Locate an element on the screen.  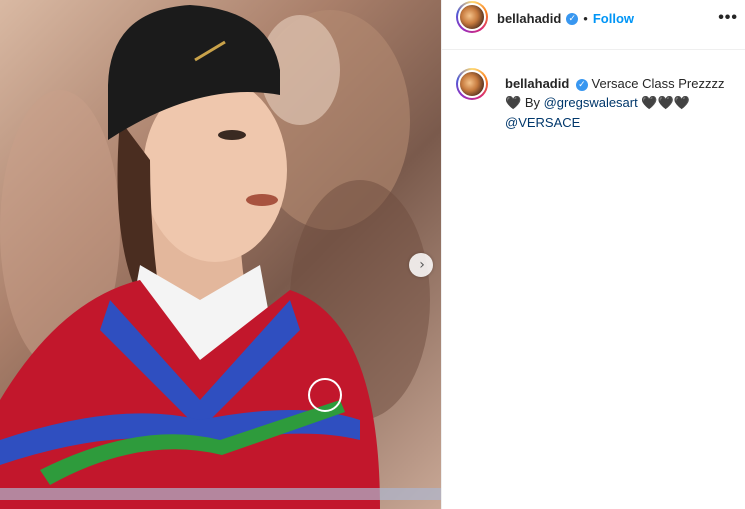
caption-body: Versace Class Prezzzz is located at coordinates (658, 83).